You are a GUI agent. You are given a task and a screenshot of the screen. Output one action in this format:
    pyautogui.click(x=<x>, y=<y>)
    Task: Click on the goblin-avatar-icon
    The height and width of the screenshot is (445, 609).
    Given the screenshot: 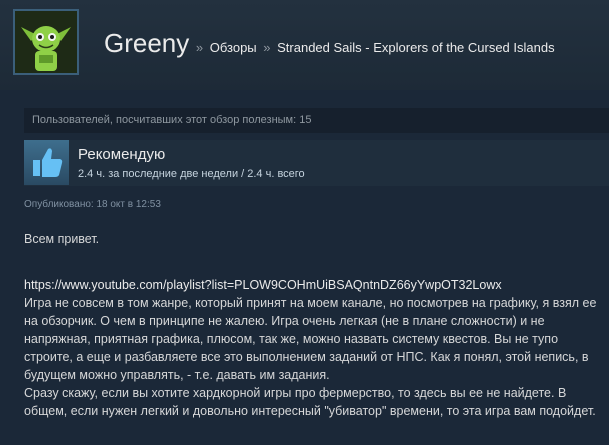 What is the action you would take?
    pyautogui.click(x=46, y=42)
    